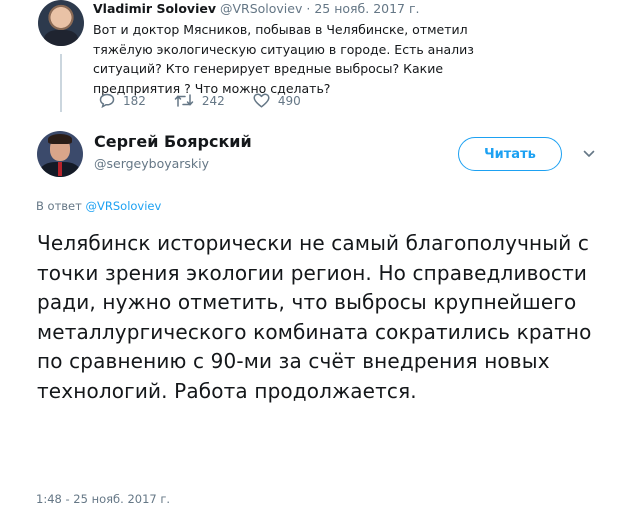  Describe the element at coordinates (261, 8) in the screenshot. I see `author-handle: @VRSoloviev` at that location.